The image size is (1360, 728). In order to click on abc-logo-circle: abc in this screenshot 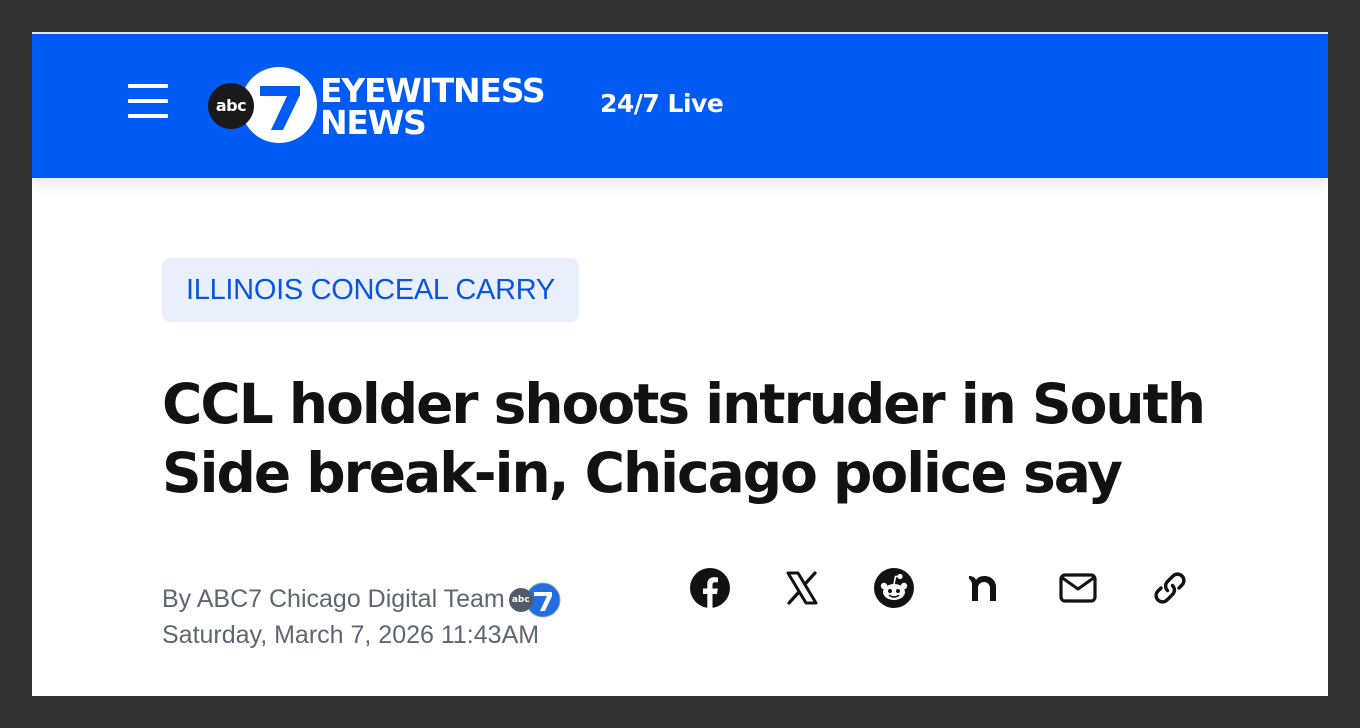, I will do `click(231, 106)`.